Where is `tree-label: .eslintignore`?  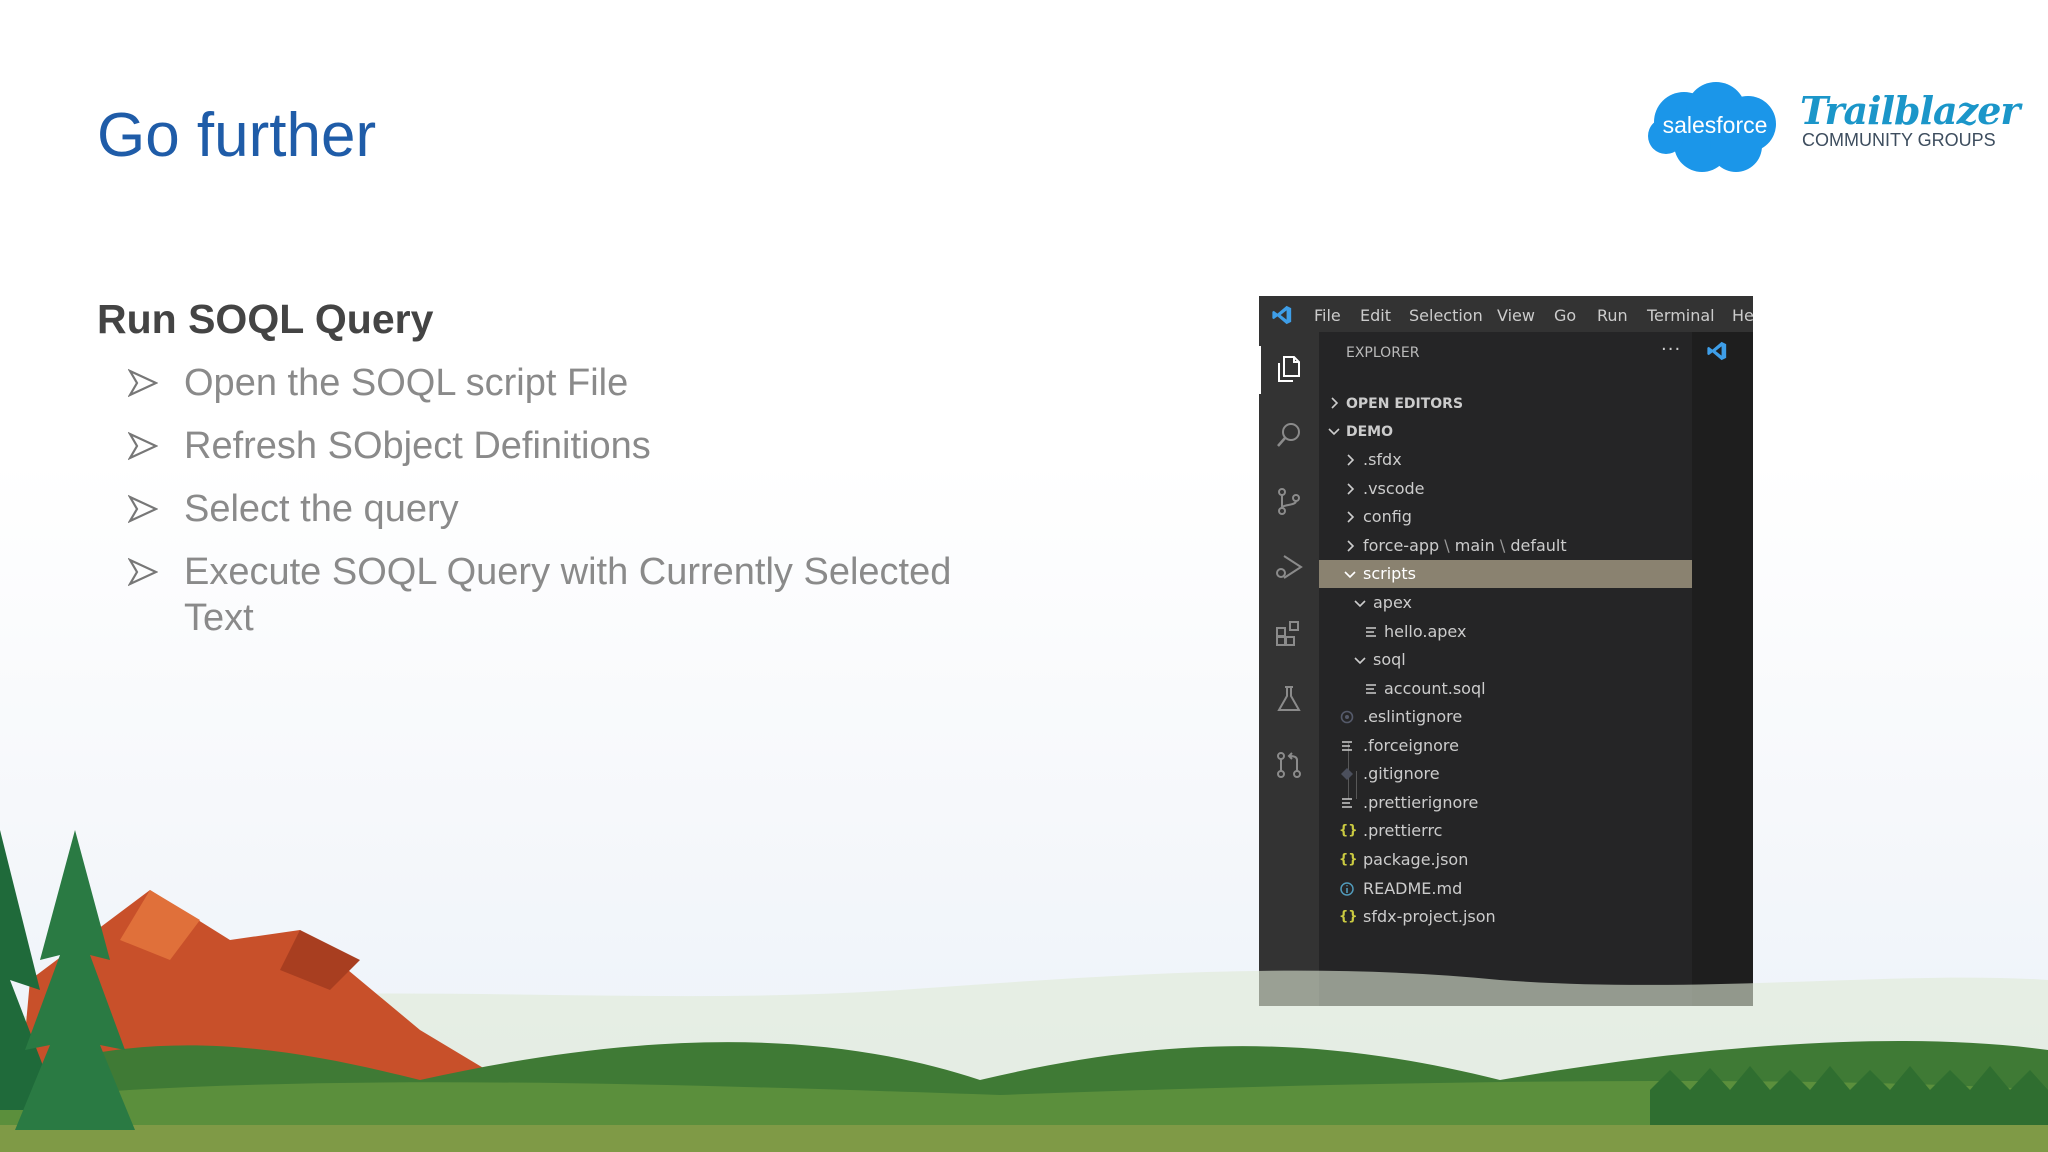
tree-label: .eslintignore is located at coordinates (1413, 716).